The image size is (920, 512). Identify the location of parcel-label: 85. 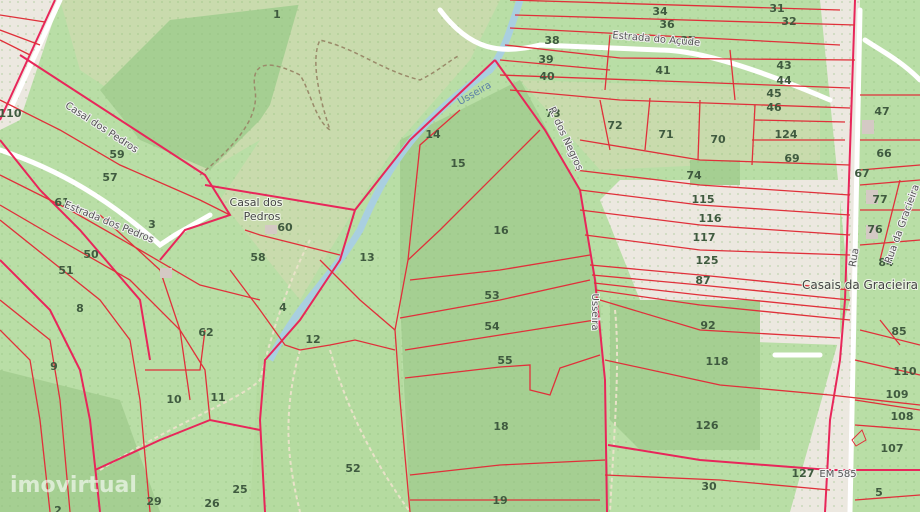
(898, 331).